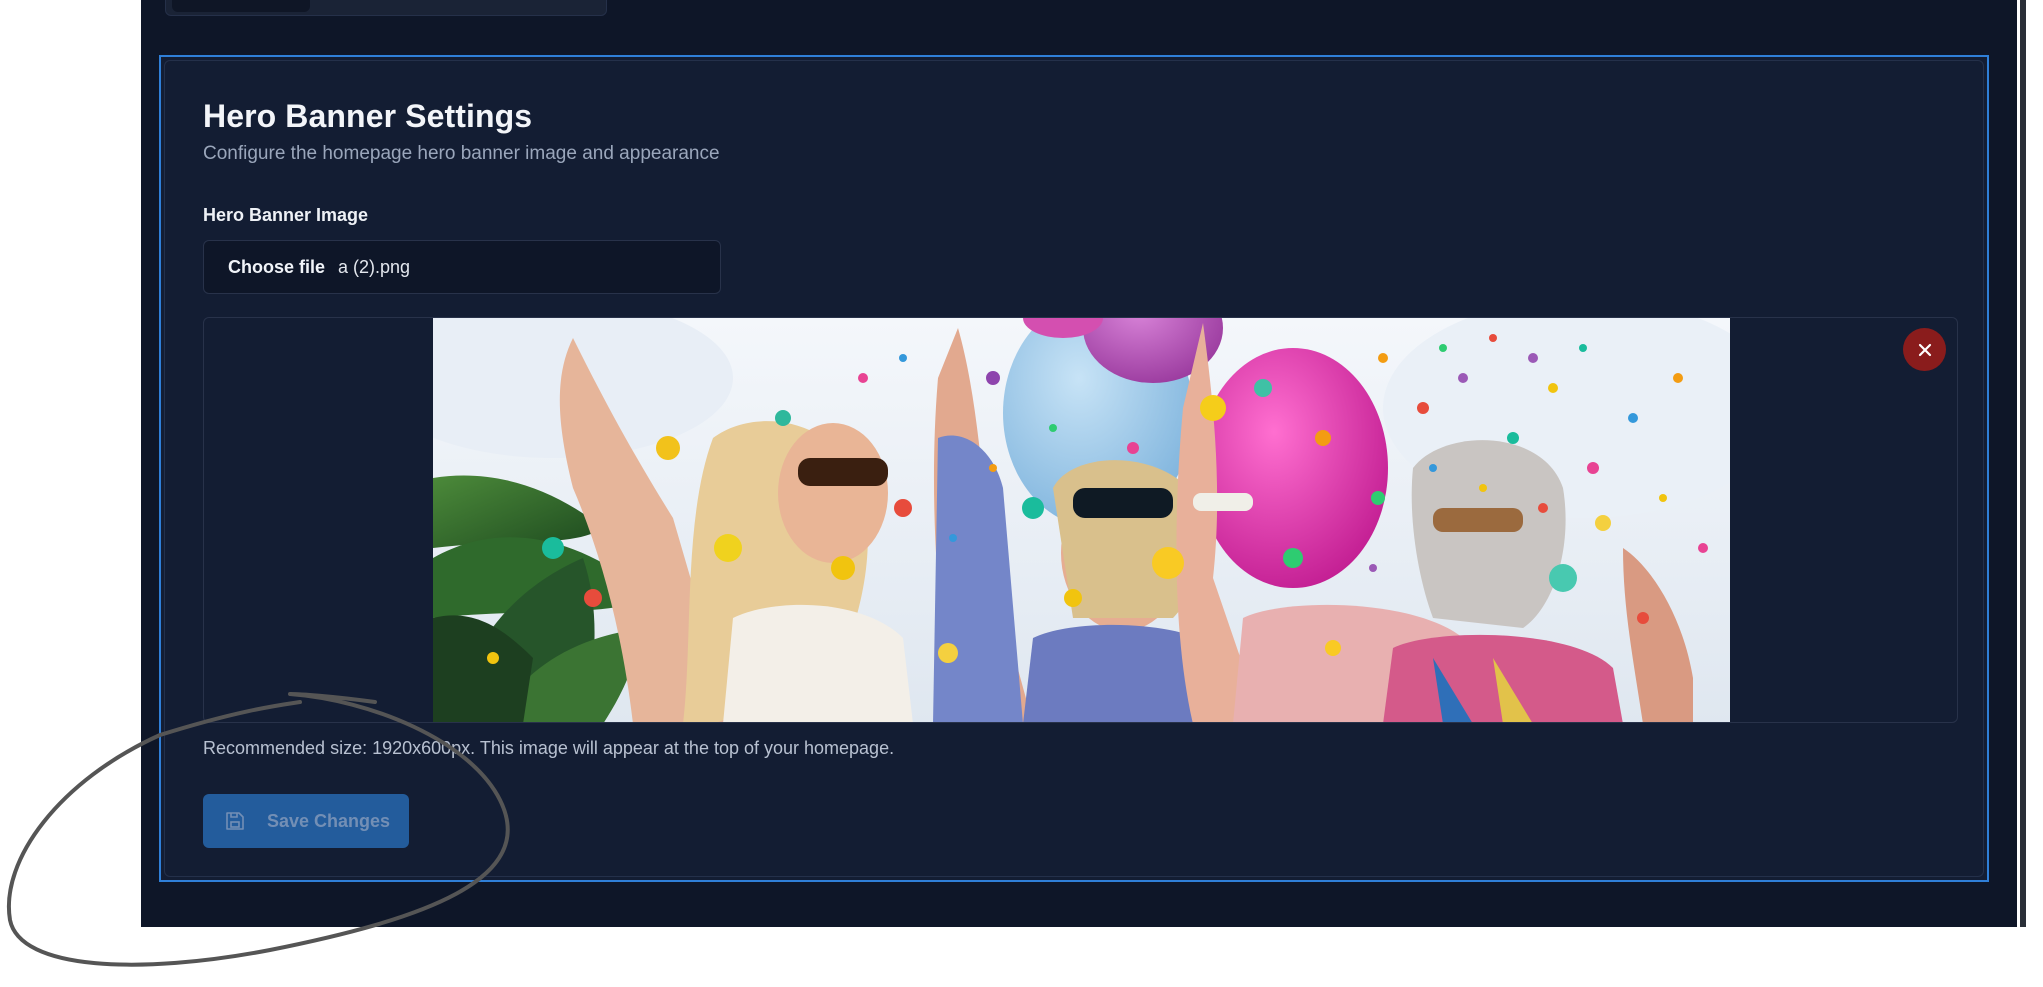  What do you see at coordinates (374, 266) in the screenshot?
I see `selected-file-name: a (2).png` at bounding box center [374, 266].